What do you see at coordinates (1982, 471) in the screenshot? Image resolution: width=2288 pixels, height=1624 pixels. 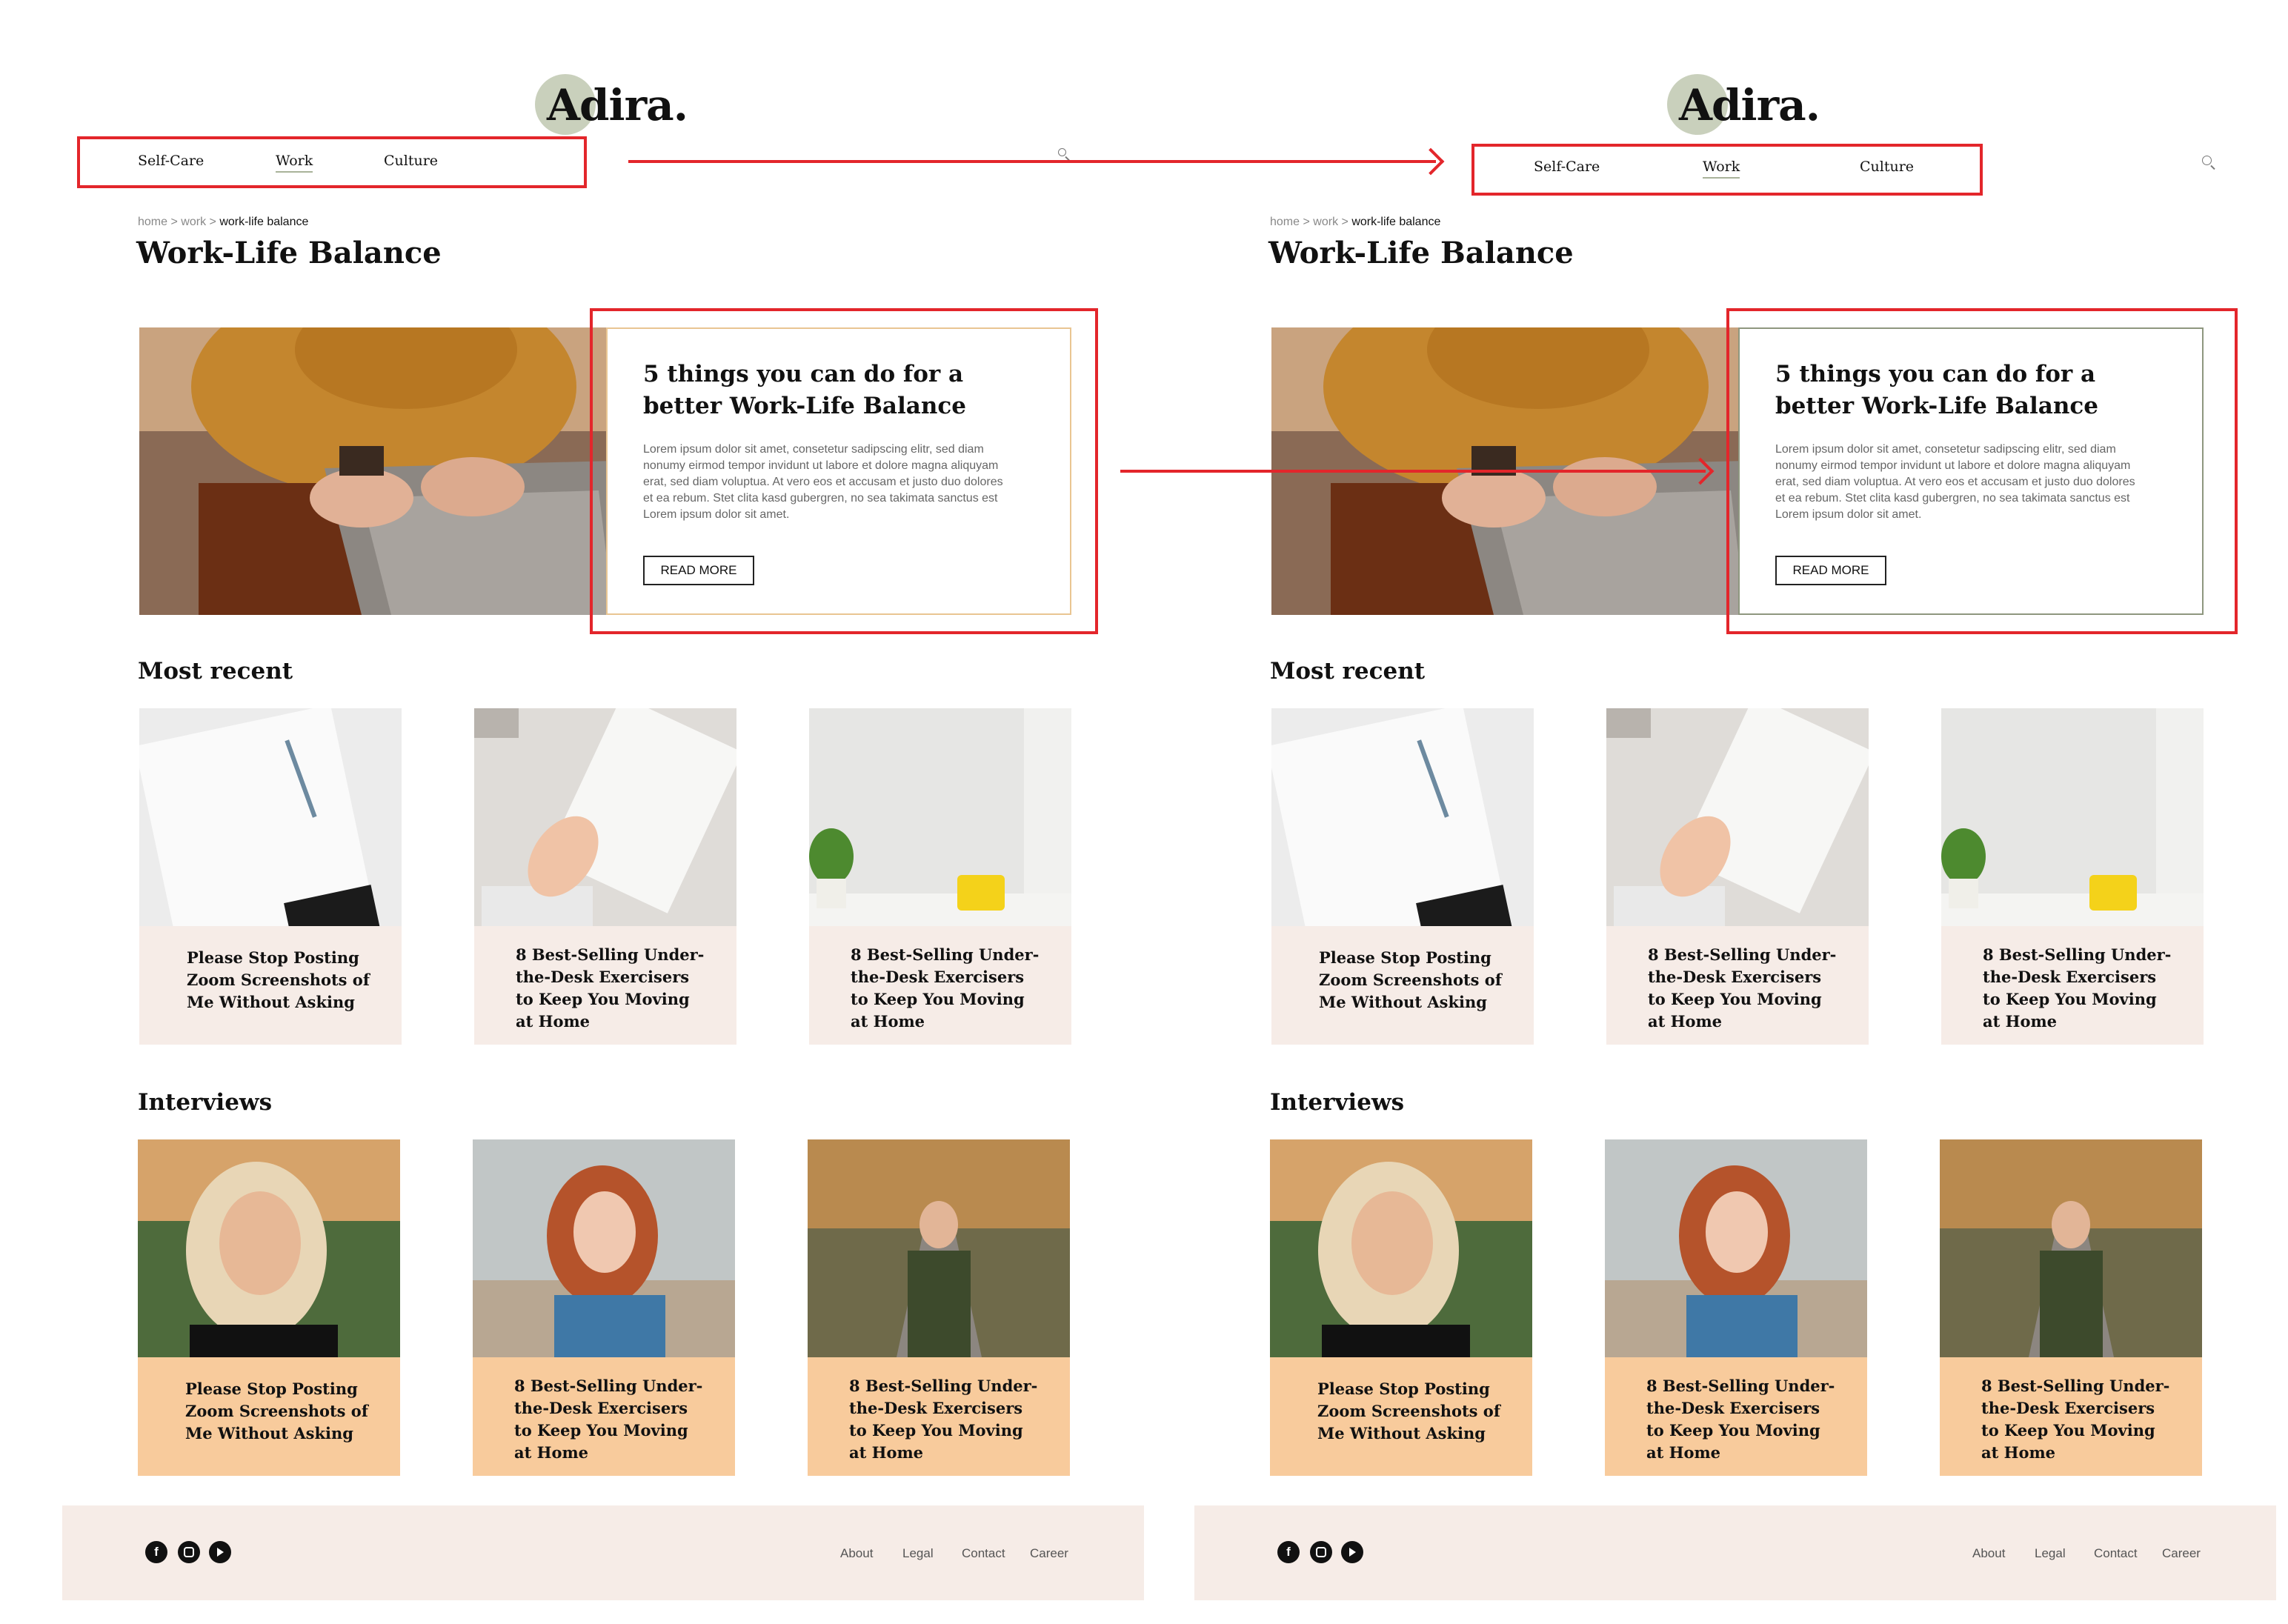 I see `annotation-box-hero-after` at bounding box center [1982, 471].